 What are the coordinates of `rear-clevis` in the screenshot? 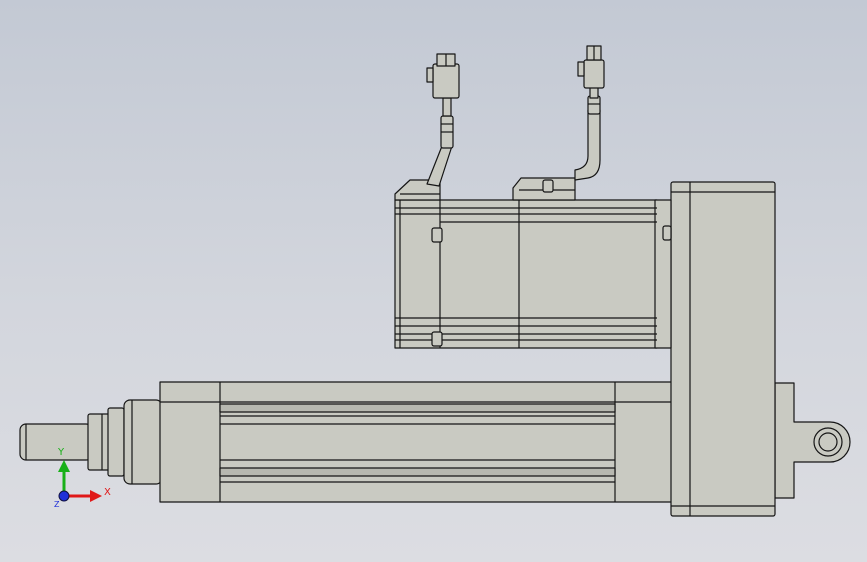 It's located at (812, 440).